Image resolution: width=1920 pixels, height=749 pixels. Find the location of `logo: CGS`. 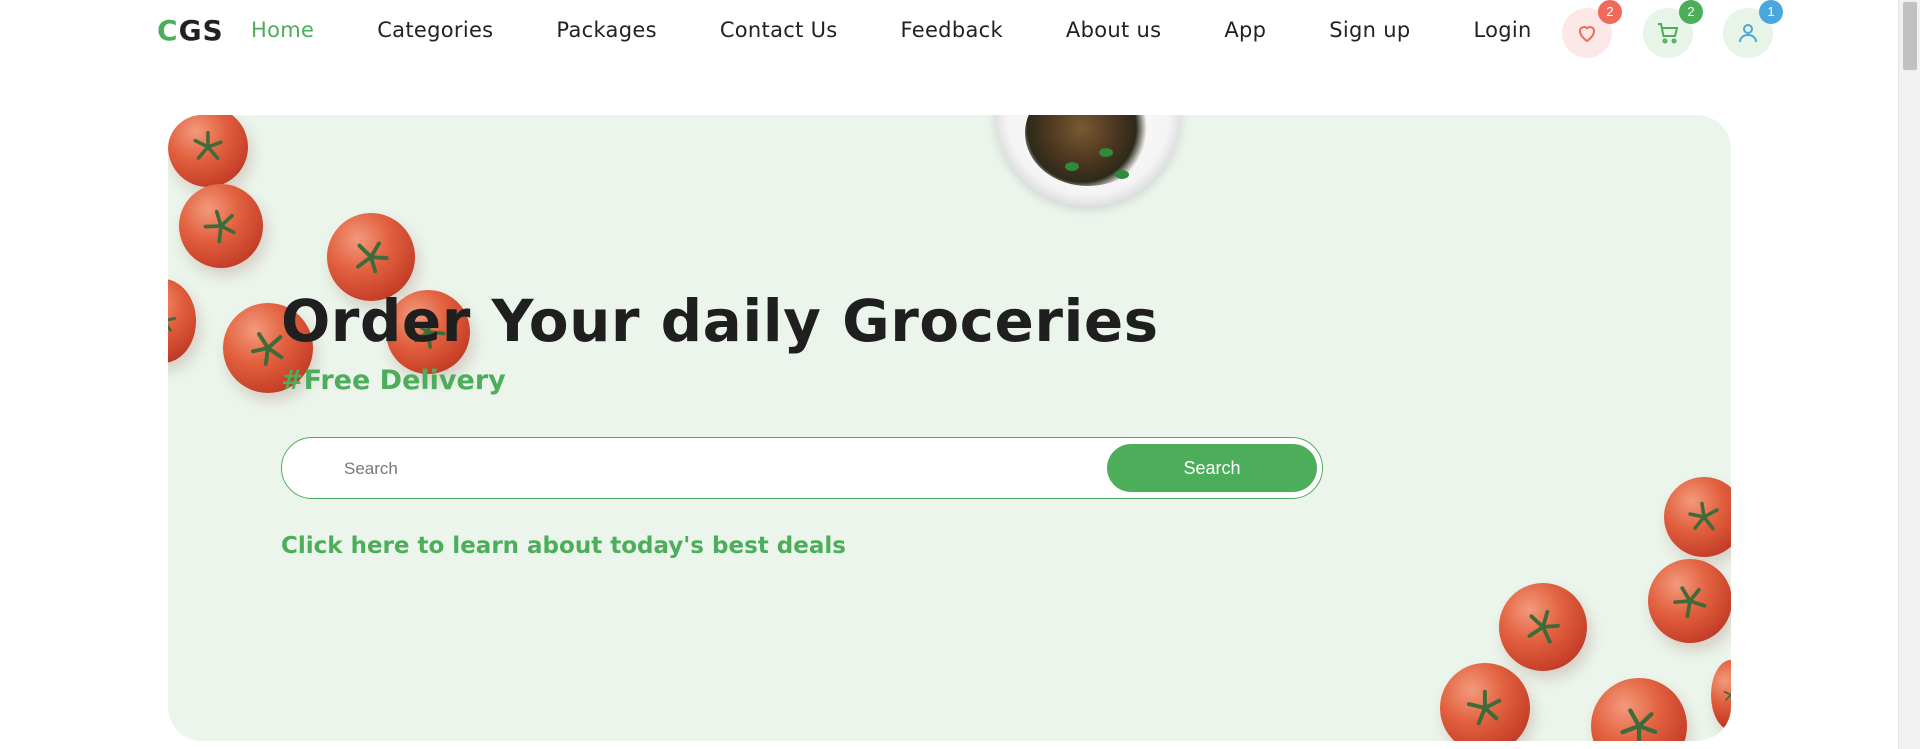

logo: CGS is located at coordinates (190, 30).